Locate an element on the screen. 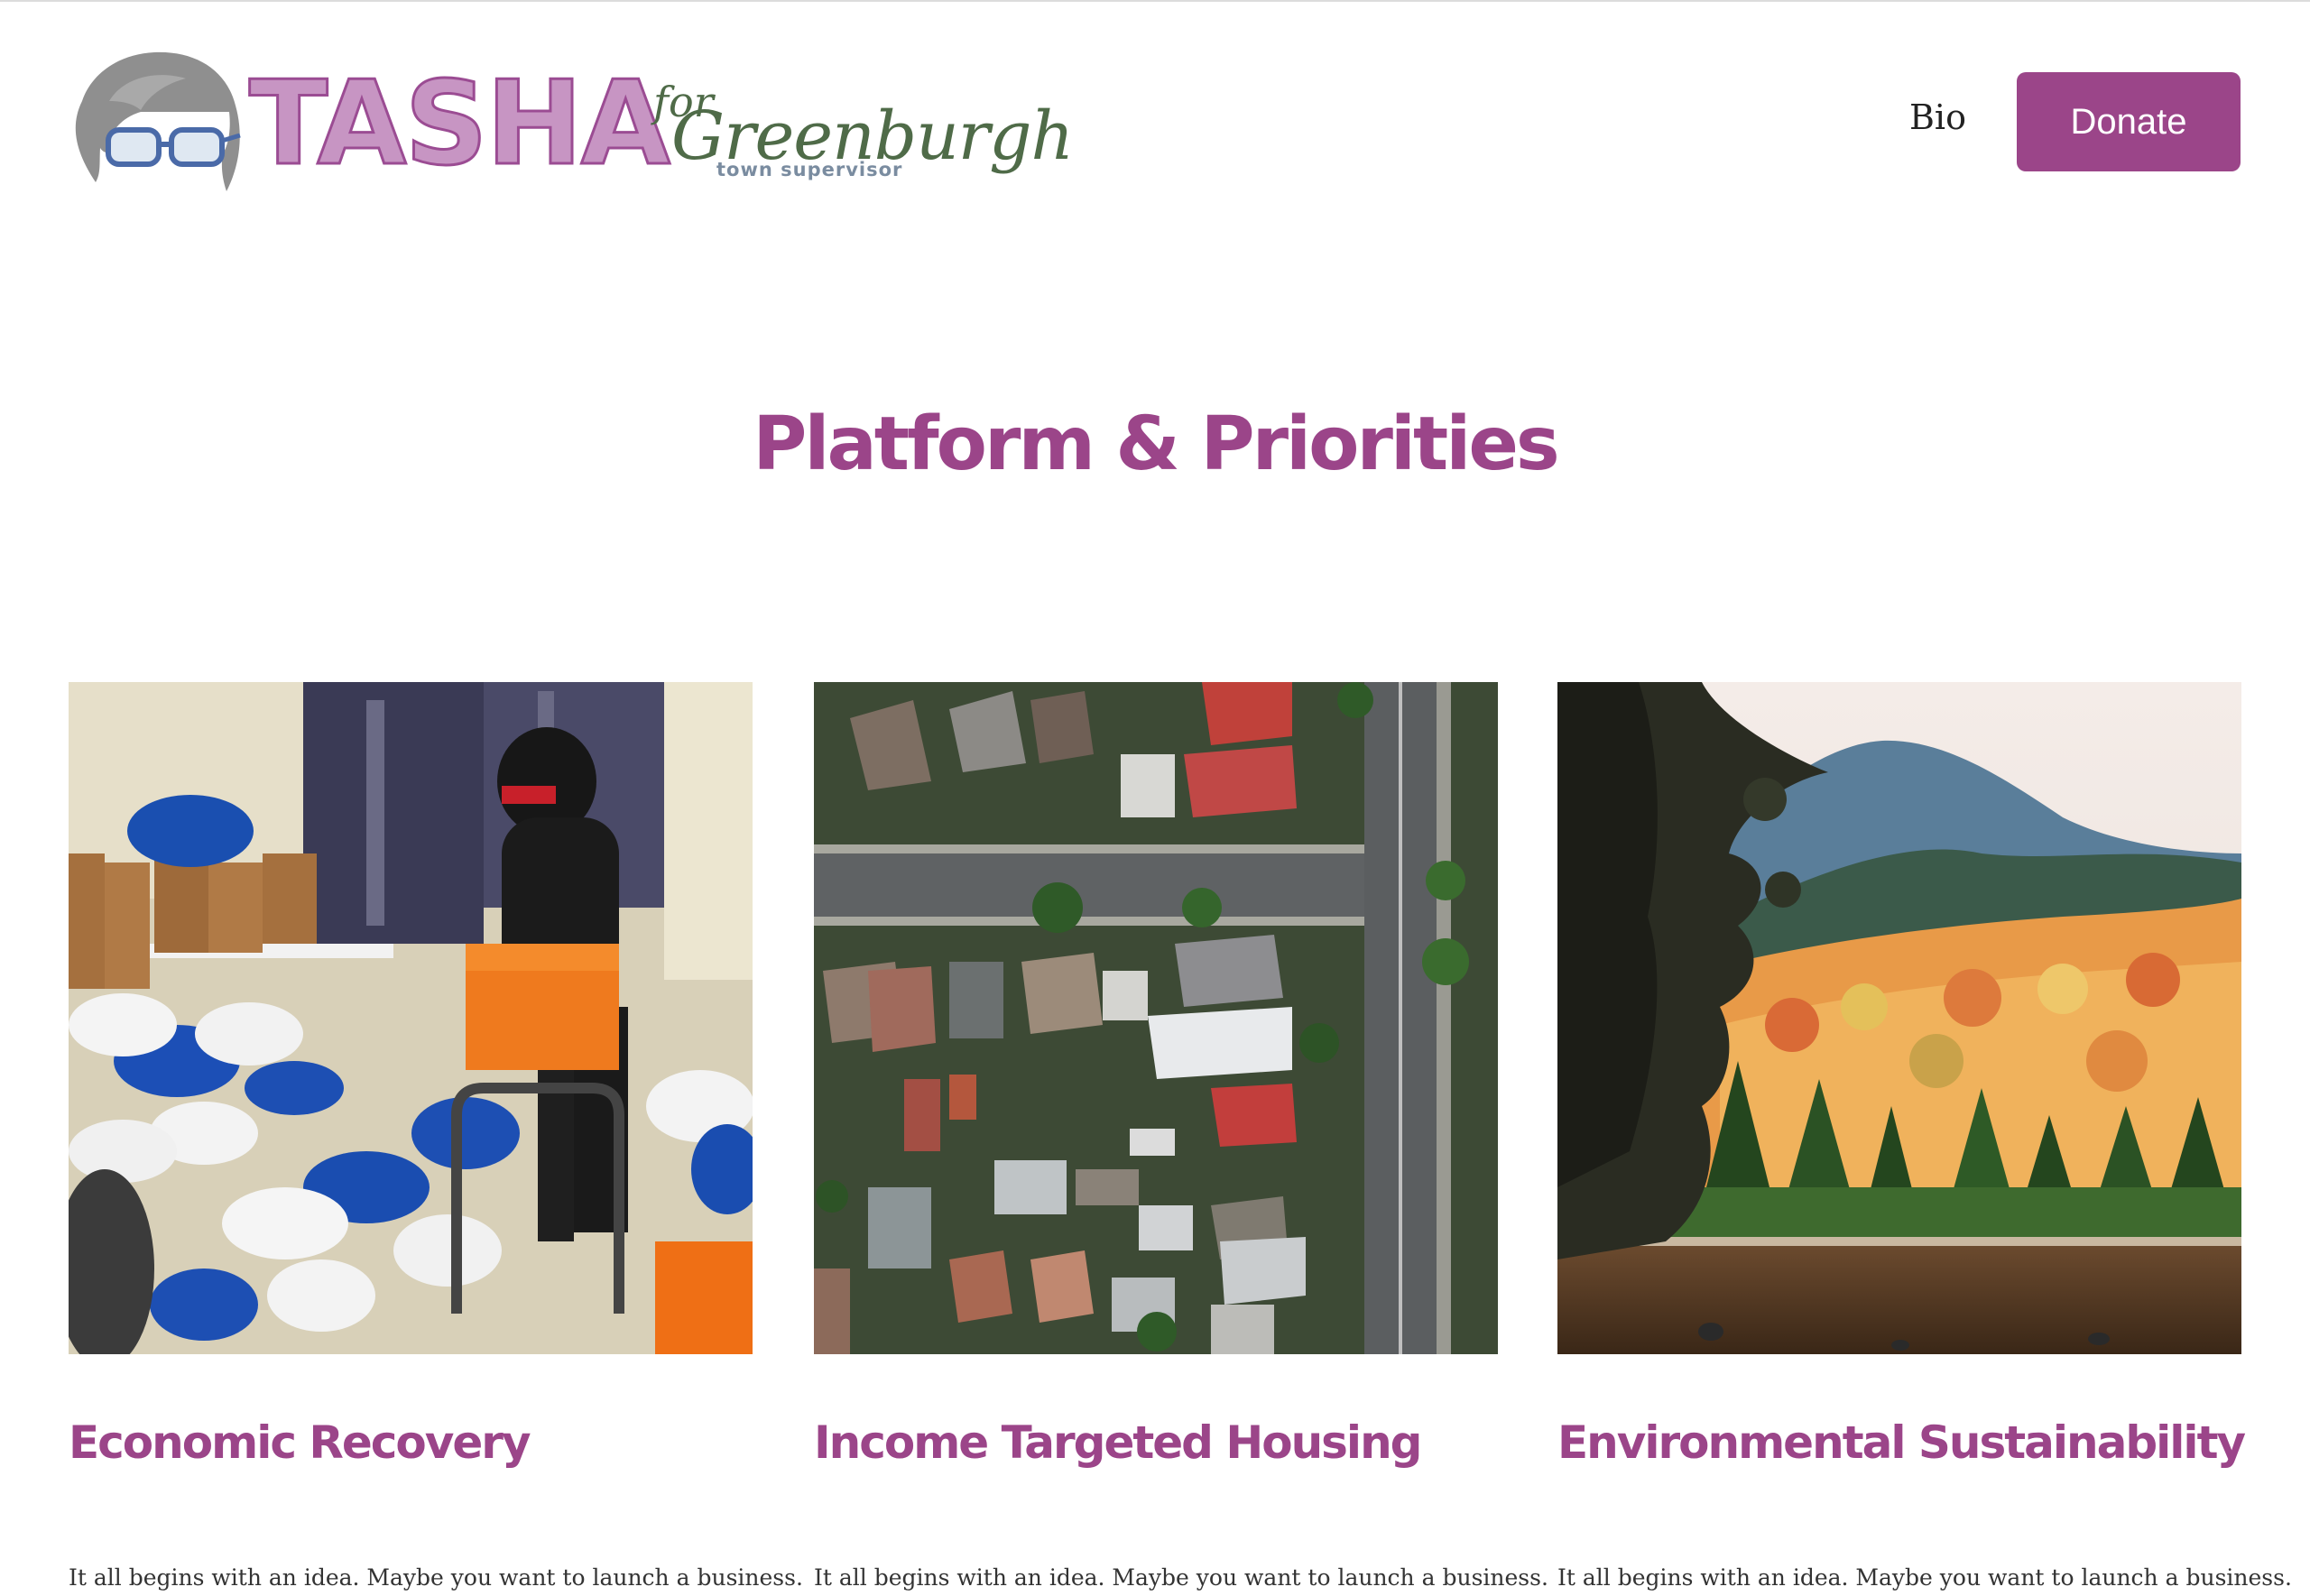 The image size is (2310, 1596). autumn-mountain-image is located at coordinates (1899, 1018).